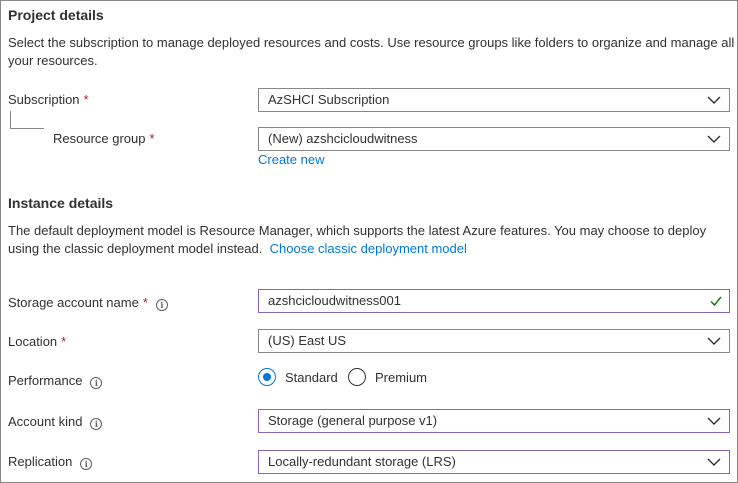  I want to click on account-kind-label: Account kind i, so click(55, 422).